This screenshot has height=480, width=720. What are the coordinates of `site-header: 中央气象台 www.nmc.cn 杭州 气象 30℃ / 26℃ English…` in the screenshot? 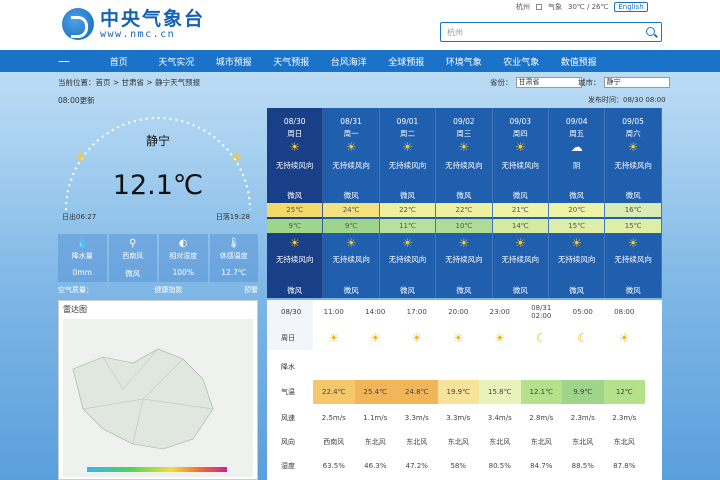 It's located at (360, 25).